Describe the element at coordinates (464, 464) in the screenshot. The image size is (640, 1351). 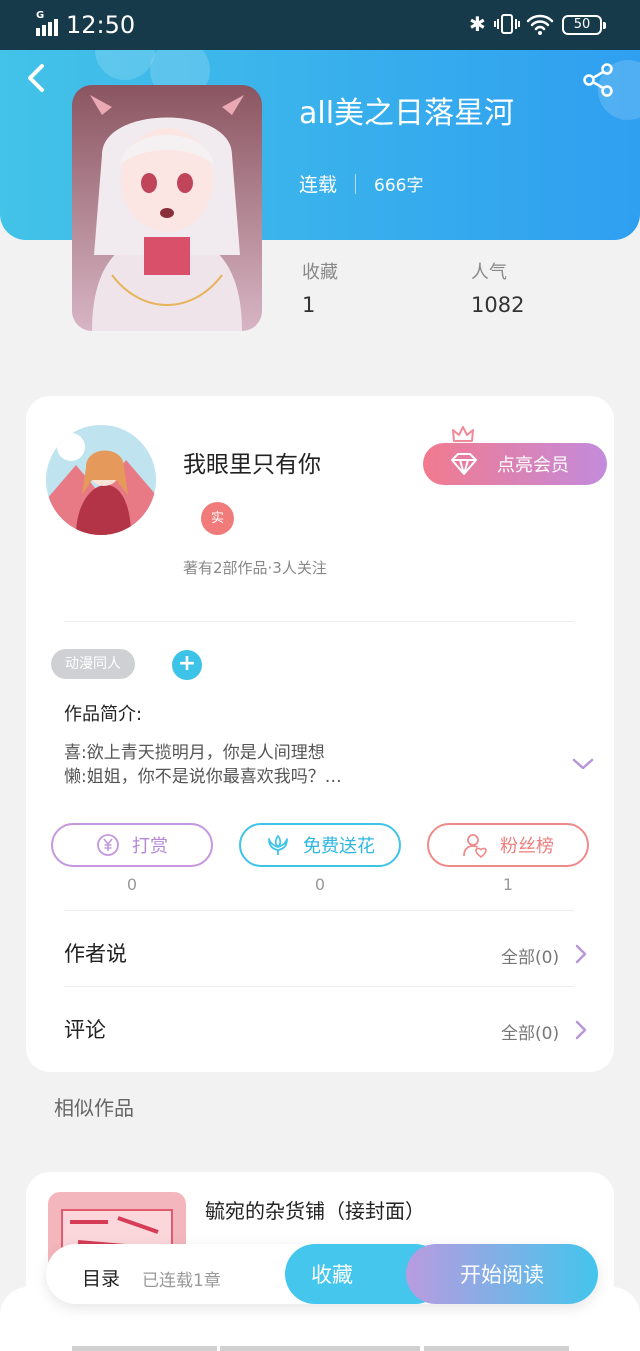
I see `diamond-icon` at that location.